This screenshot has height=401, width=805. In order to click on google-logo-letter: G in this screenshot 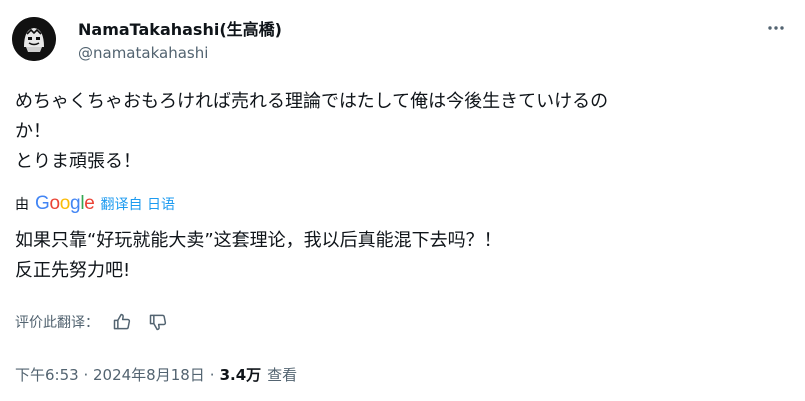, I will do `click(42, 203)`.